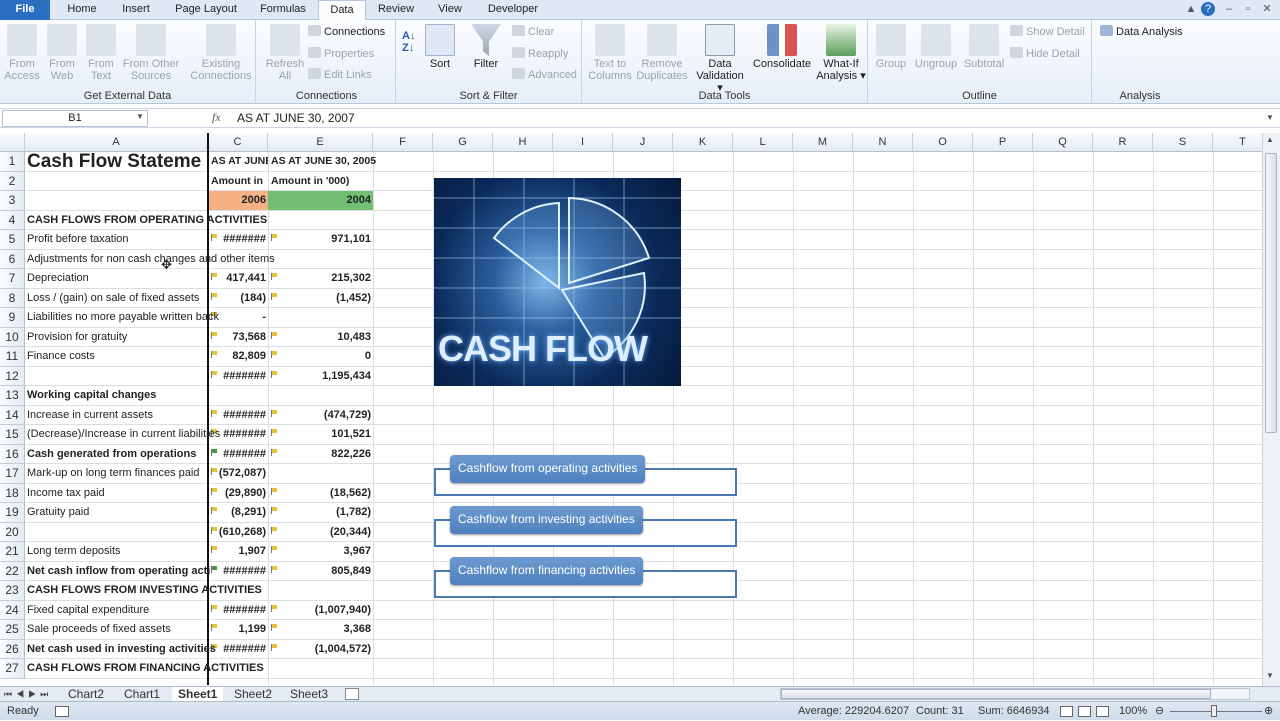  What do you see at coordinates (1133, 711) in the screenshot?
I see `zoom-level: 100%` at bounding box center [1133, 711].